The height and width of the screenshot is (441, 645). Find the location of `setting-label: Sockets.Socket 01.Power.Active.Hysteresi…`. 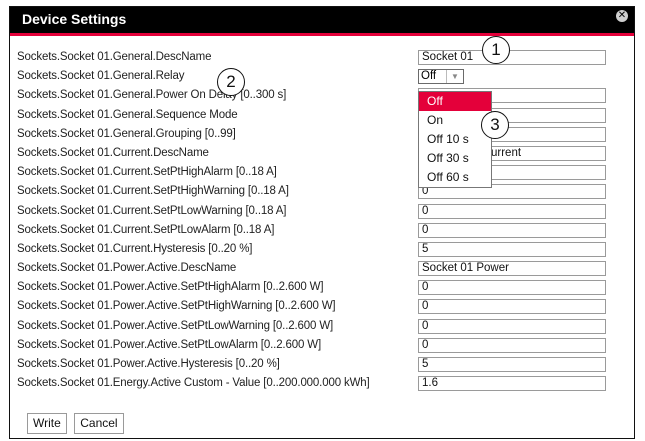

setting-label: Sockets.Socket 01.Power.Active.Hysteresi… is located at coordinates (148, 364).